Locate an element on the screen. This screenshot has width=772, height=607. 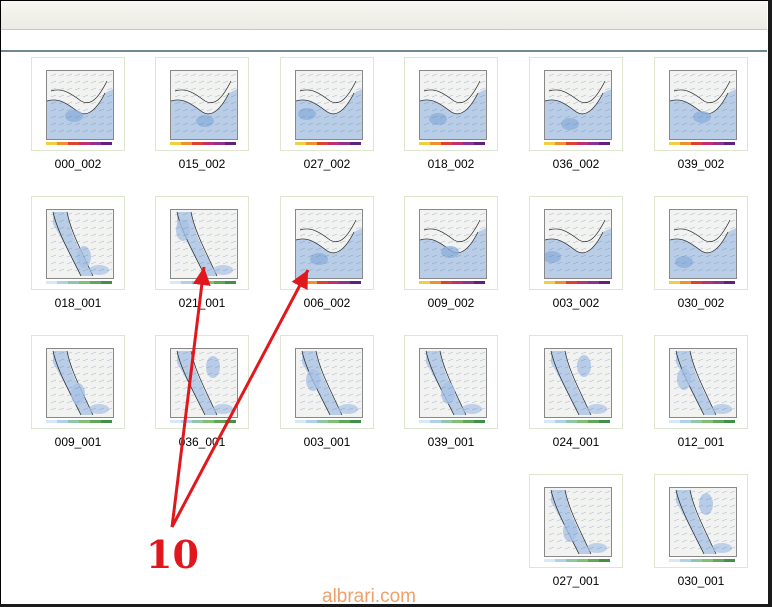
annotation-label: 10 is located at coordinates (172, 554).